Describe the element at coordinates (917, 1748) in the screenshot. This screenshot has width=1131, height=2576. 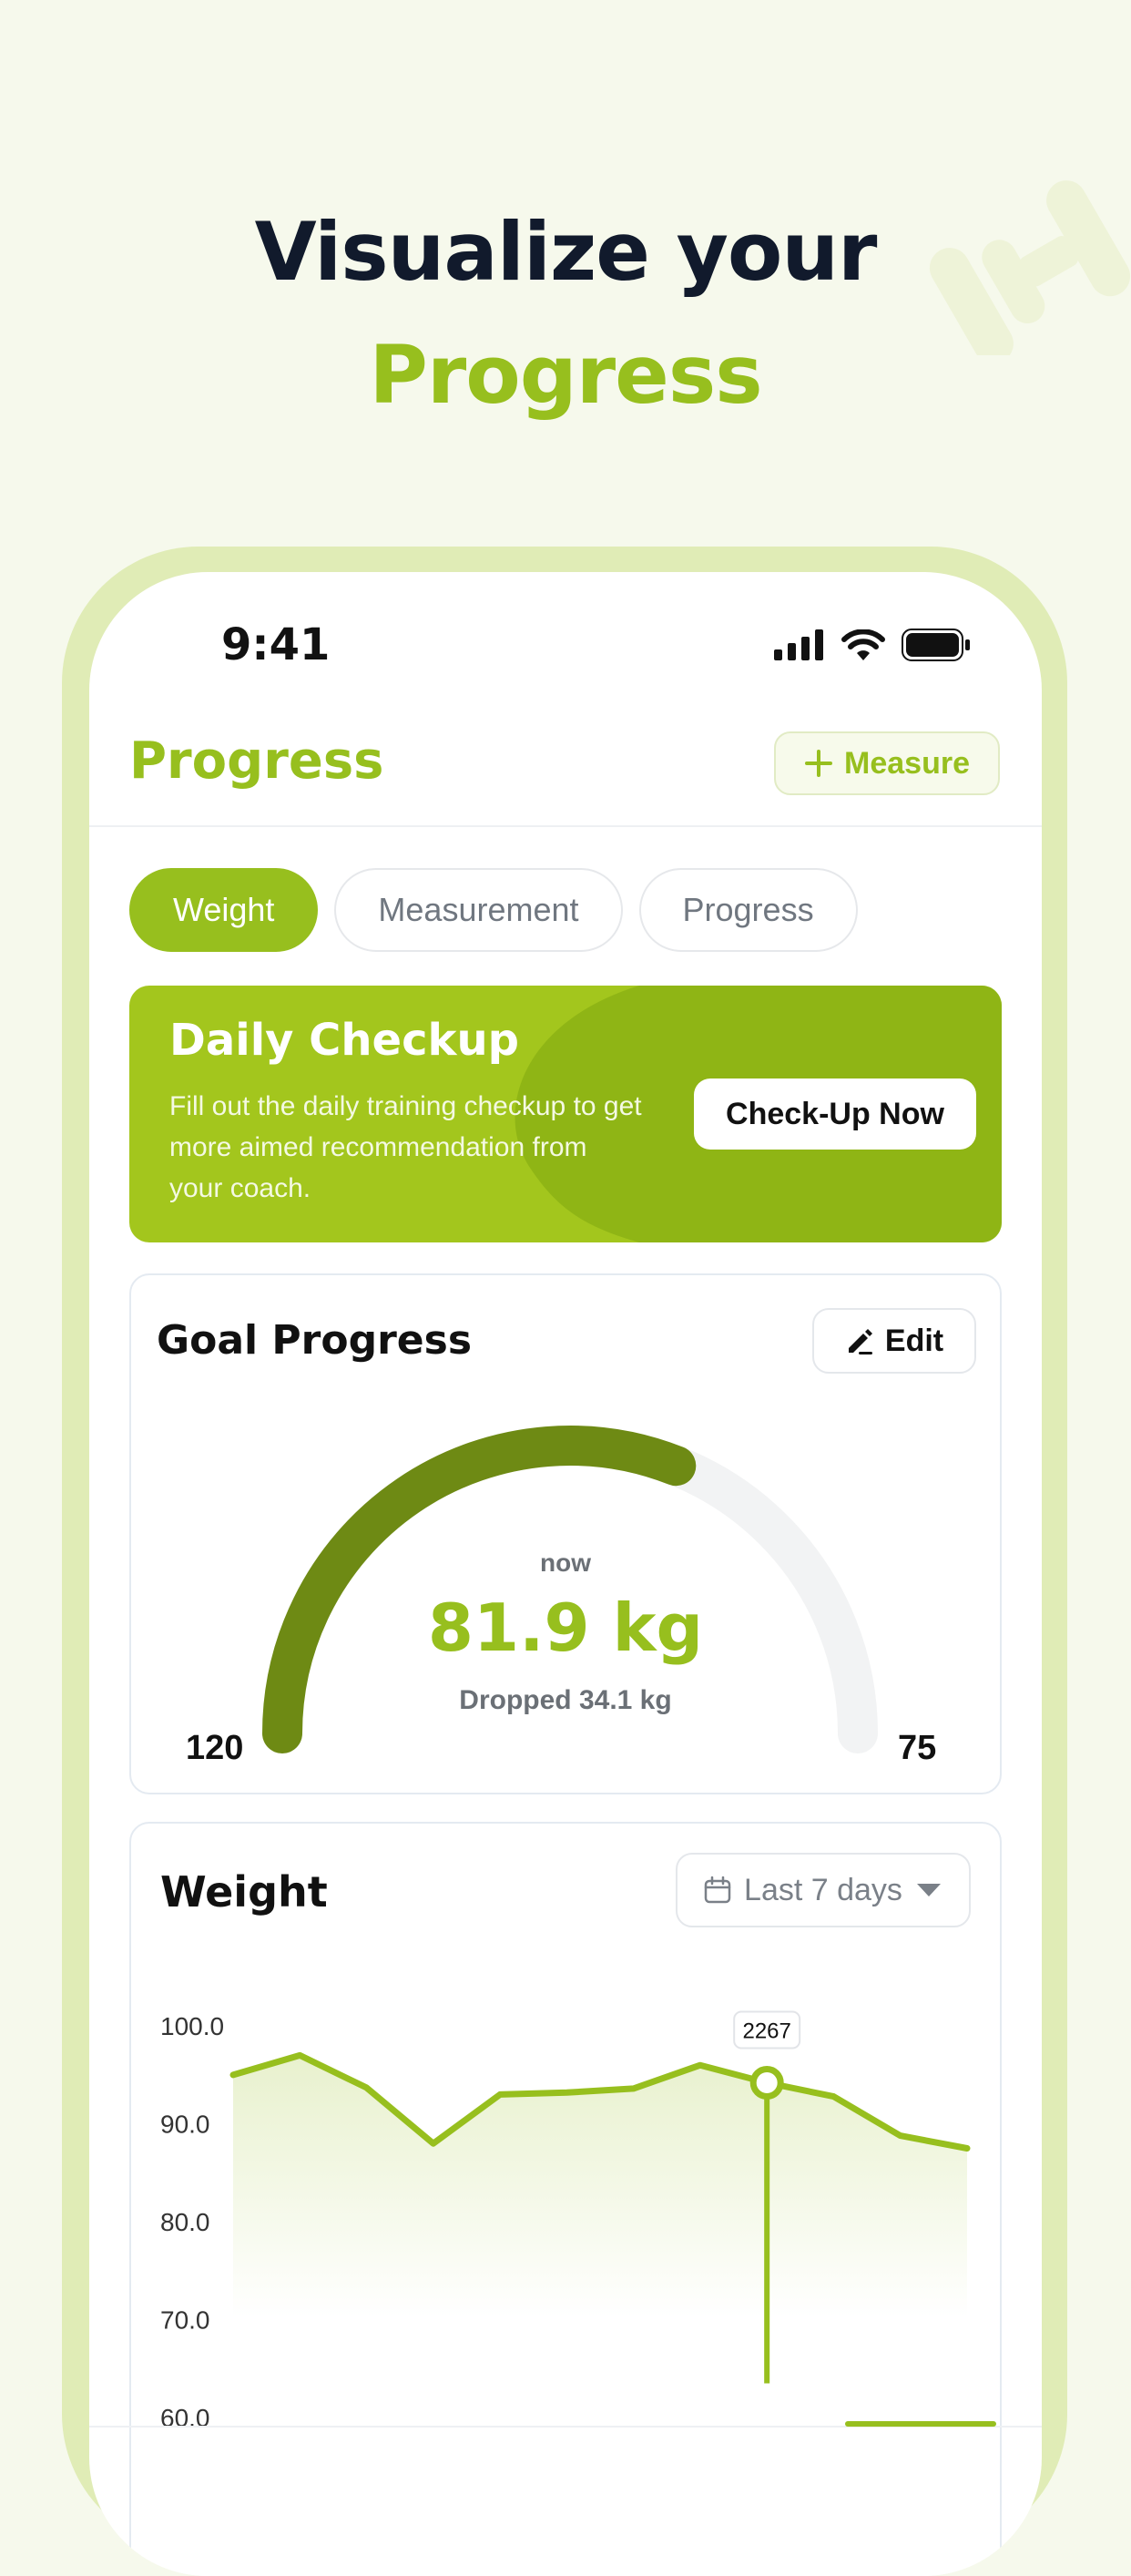
I see `gauge-target-value: 75` at that location.